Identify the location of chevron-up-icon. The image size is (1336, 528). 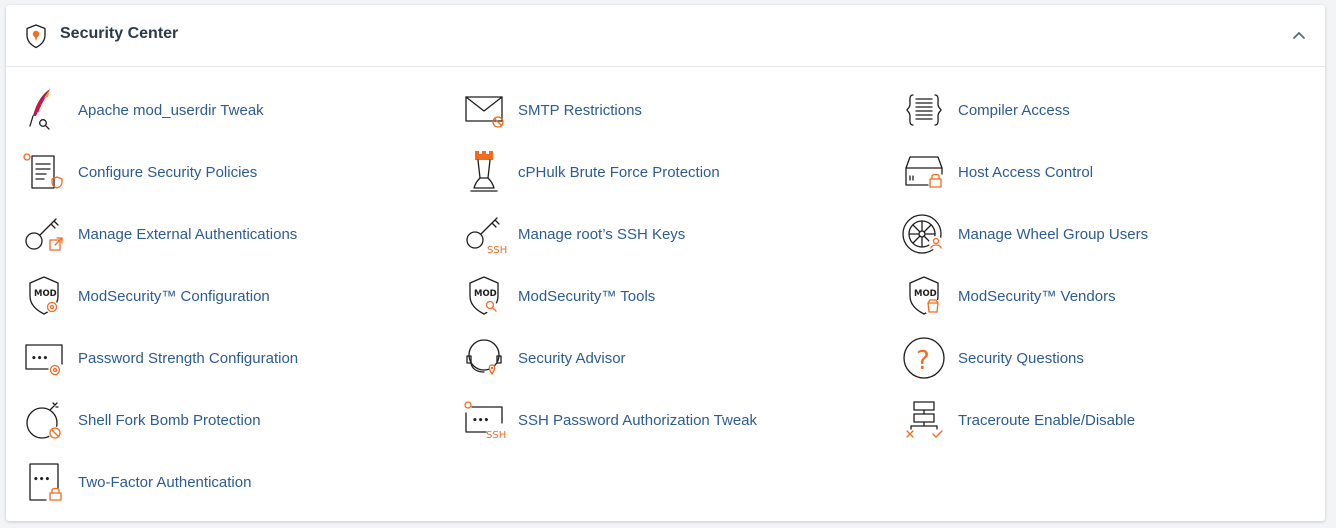
(1299, 35).